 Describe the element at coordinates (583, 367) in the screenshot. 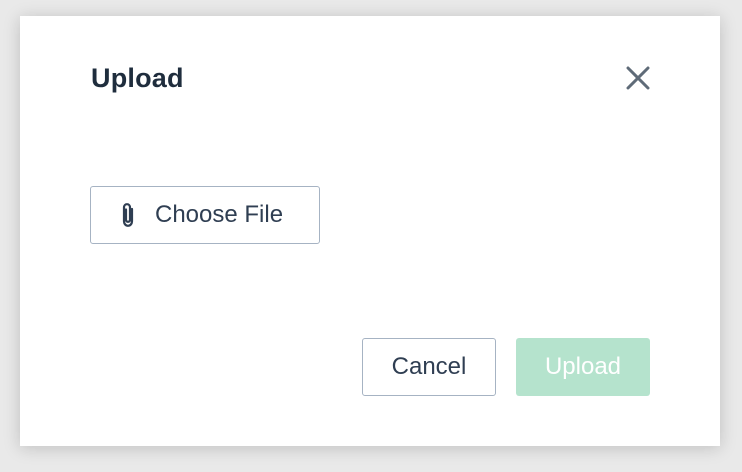

I see `upload-button: Upload` at that location.